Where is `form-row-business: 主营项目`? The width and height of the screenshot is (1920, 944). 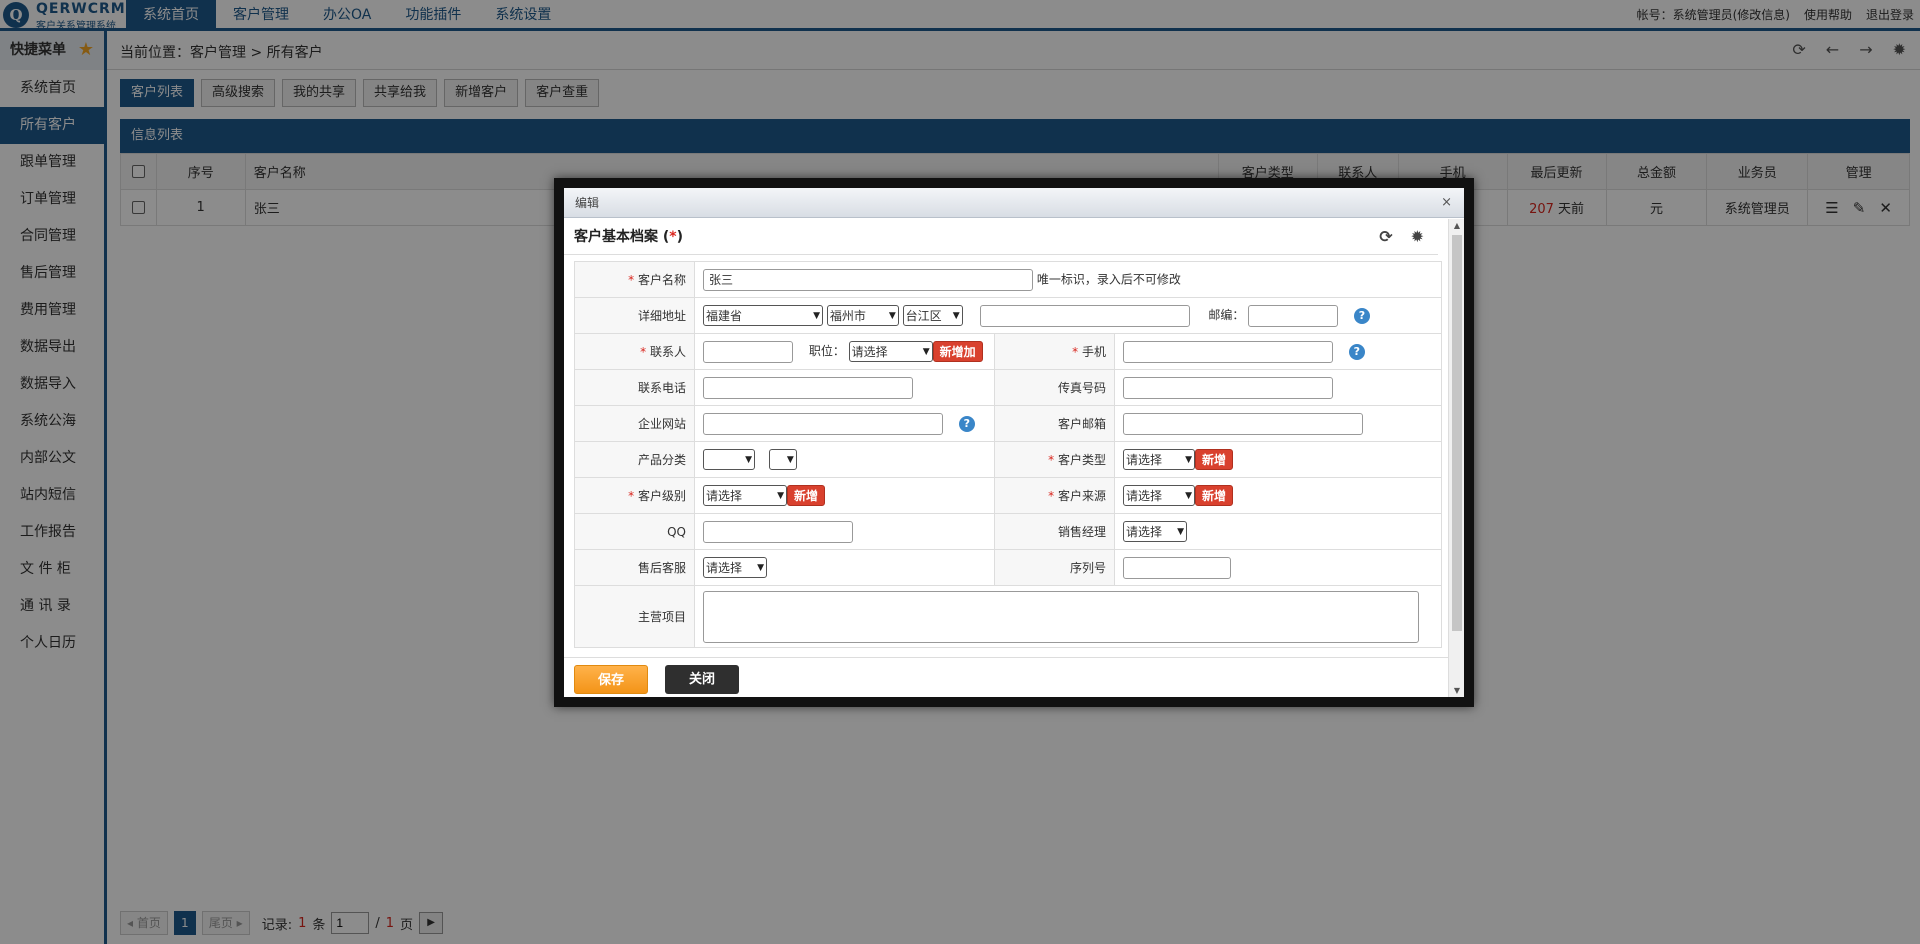
form-row-business: 主营项目 is located at coordinates (1008, 616).